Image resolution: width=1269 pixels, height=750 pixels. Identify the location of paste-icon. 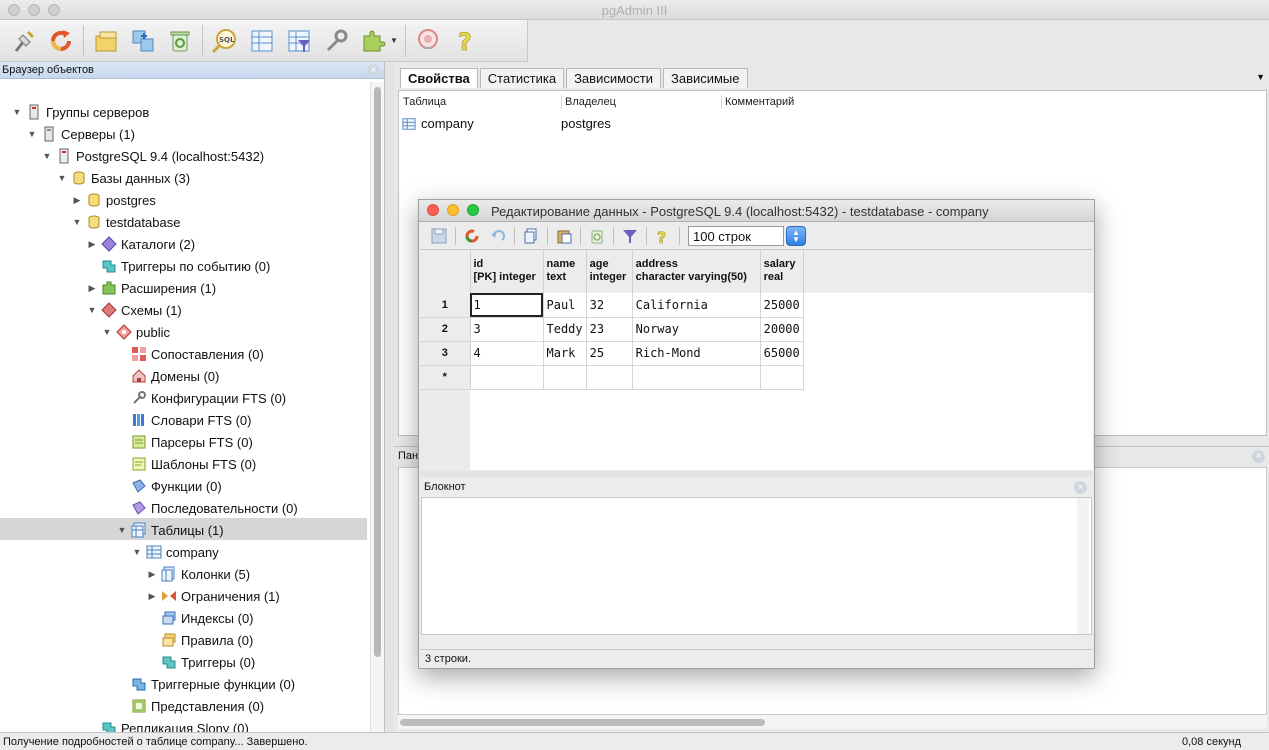
(564, 236).